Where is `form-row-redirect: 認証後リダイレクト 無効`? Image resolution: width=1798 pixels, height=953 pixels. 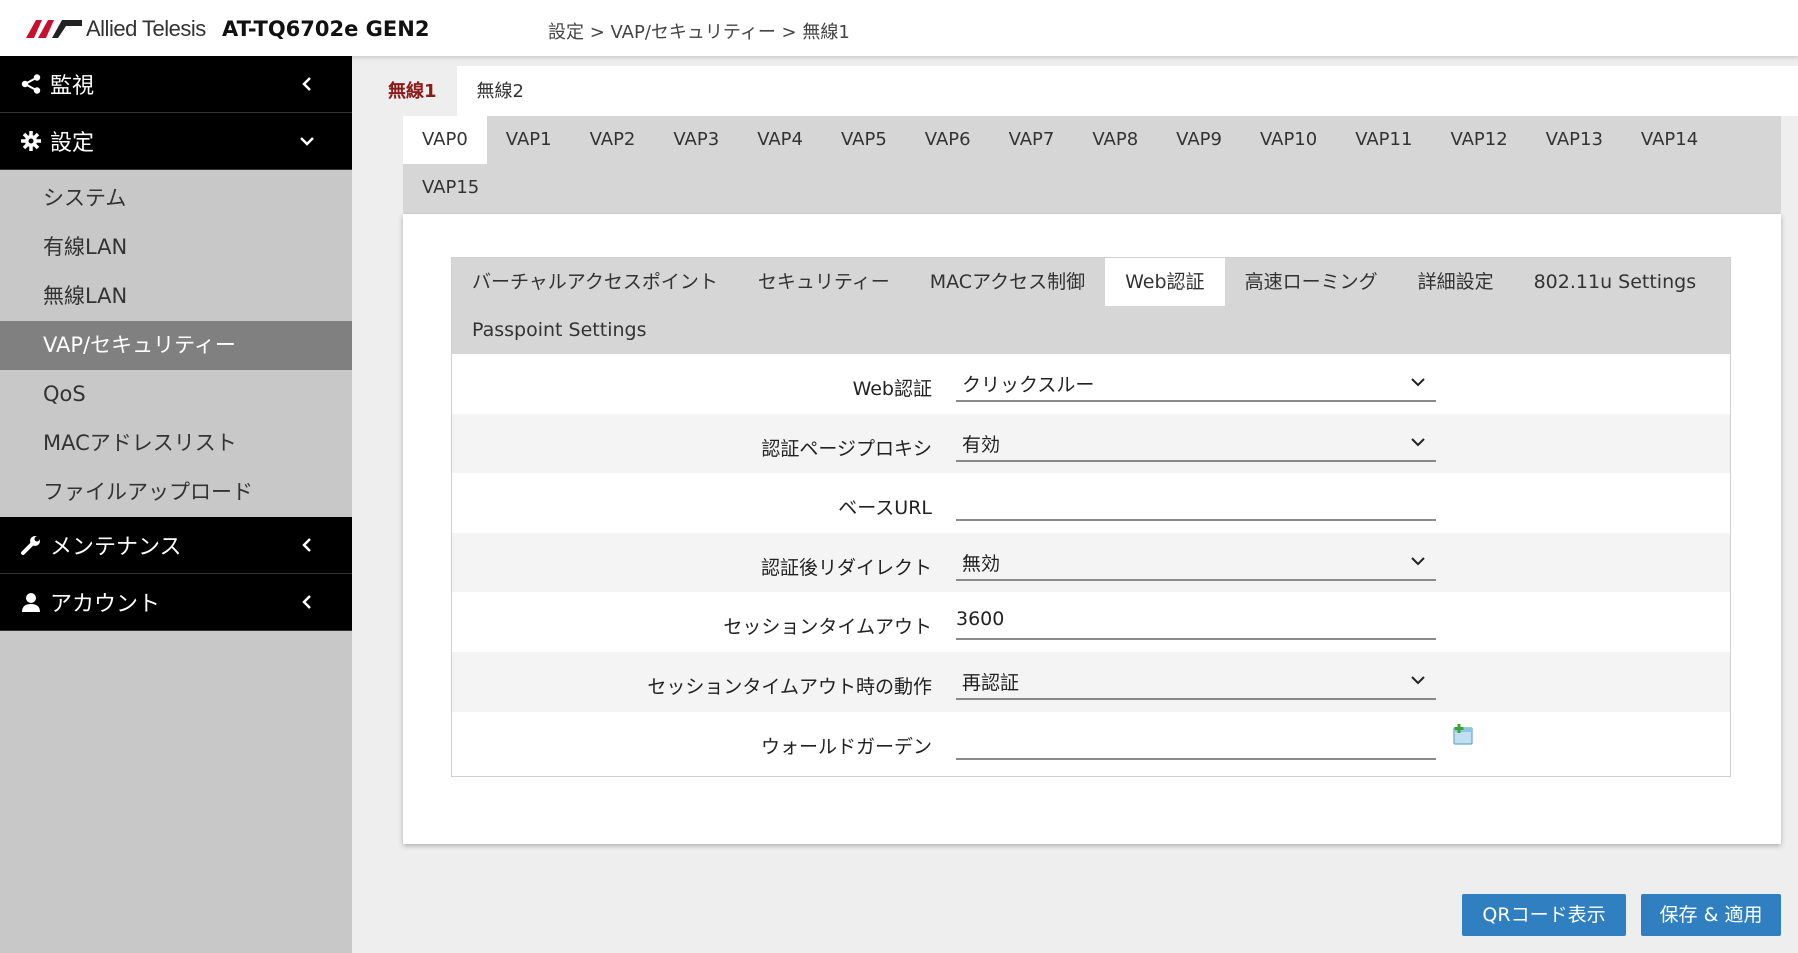
form-row-redirect: 認証後リダイレクト 無効 is located at coordinates (1091, 562).